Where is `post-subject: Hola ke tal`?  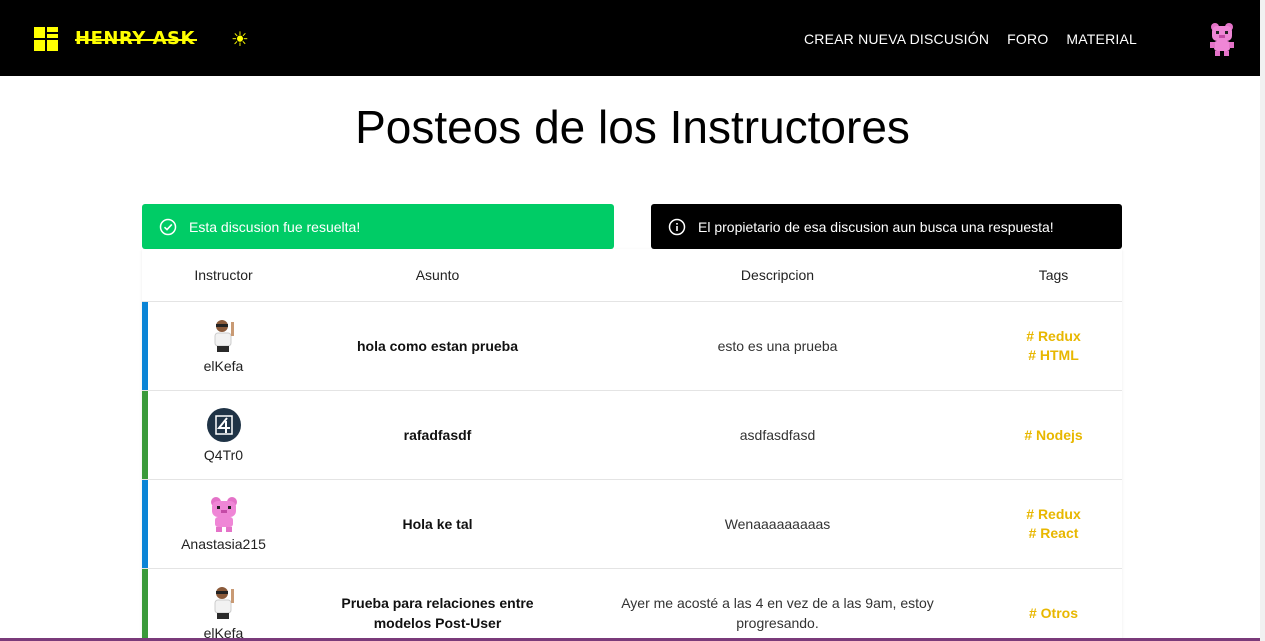
post-subject: Hola ke tal is located at coordinates (437, 524).